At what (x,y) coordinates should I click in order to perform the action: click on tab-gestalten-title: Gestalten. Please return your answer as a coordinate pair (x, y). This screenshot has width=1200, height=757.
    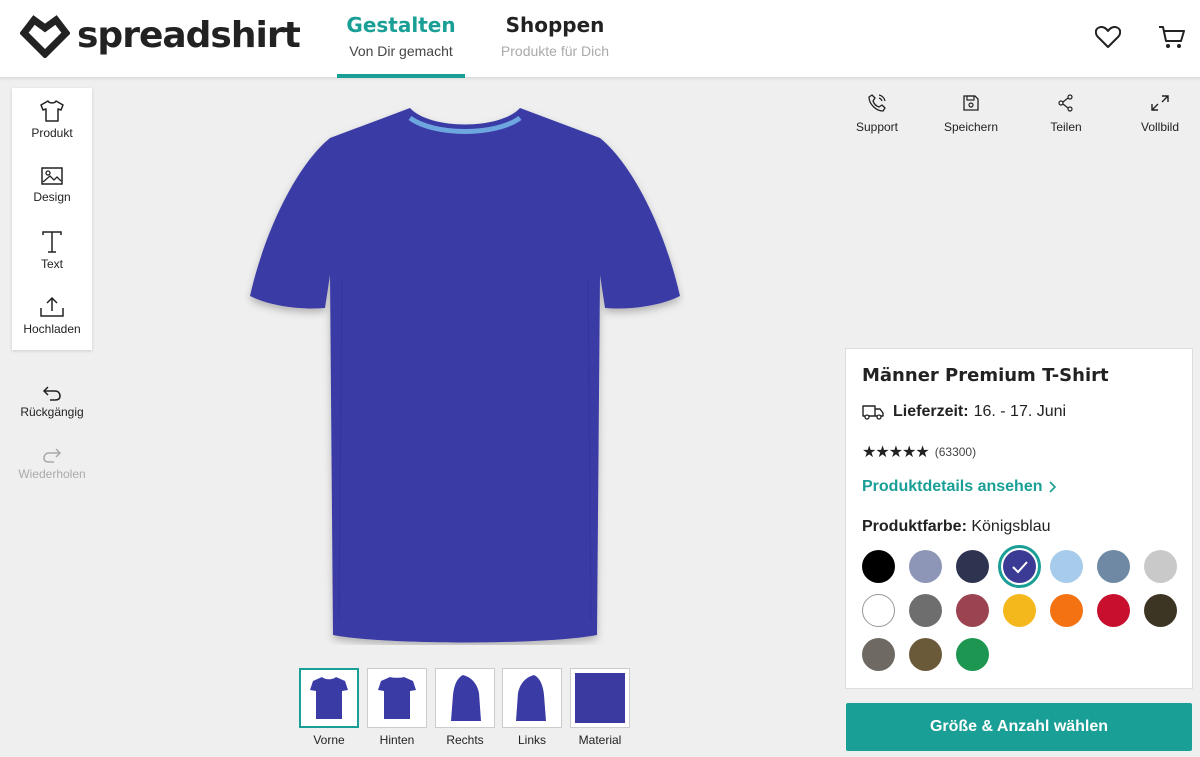
    Looking at the image, I should click on (401, 25).